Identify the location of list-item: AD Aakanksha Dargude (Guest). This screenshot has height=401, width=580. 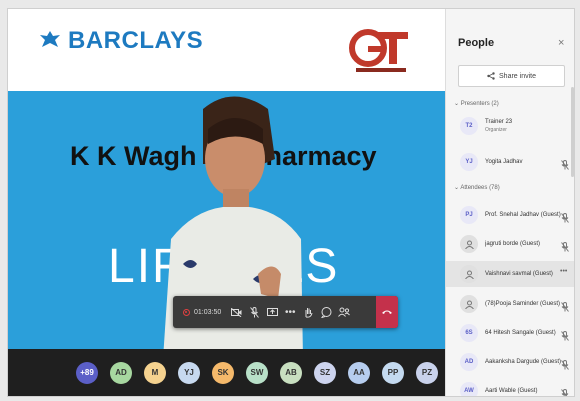
(510, 362).